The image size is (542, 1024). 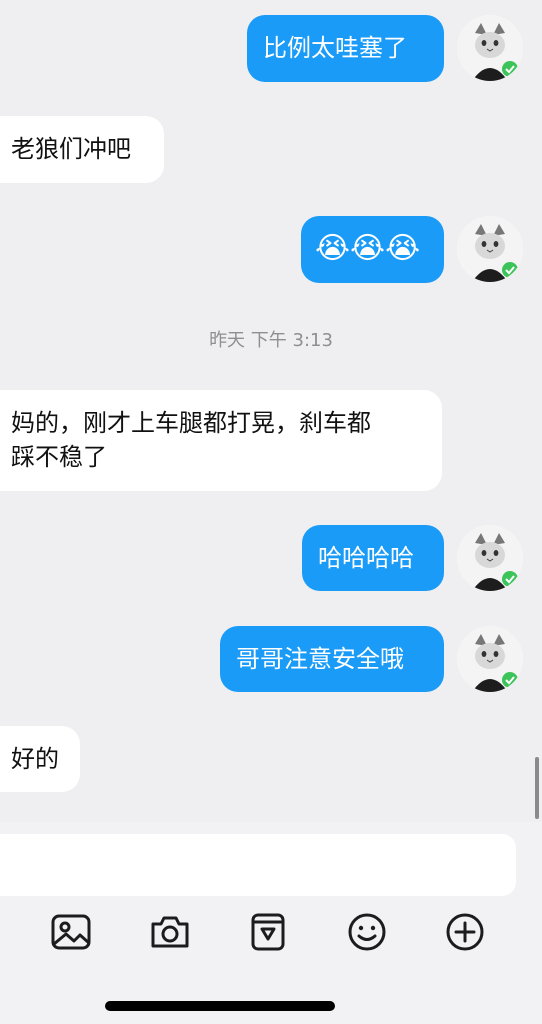 I want to click on outgoing-message-bubble: 哥哥注意安全哦, so click(x=332, y=659).